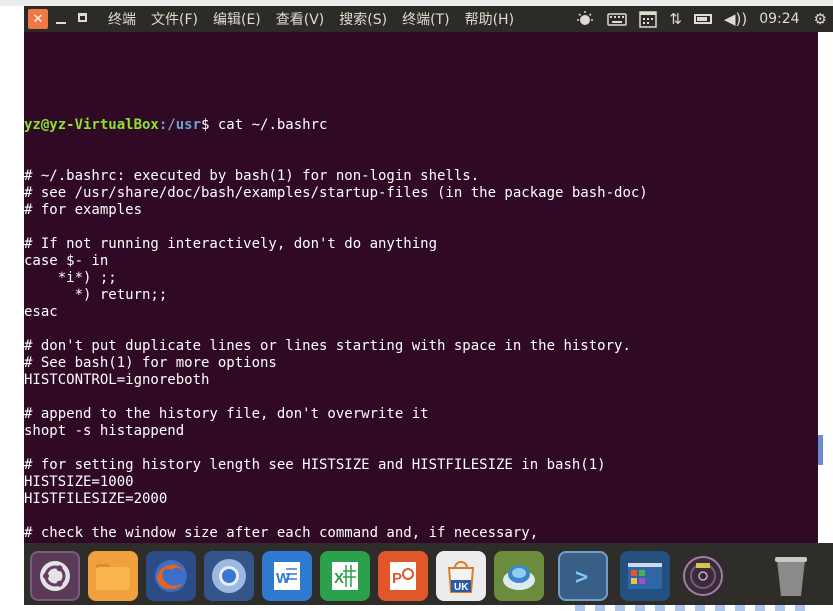 This screenshot has width=833, height=611. I want to click on bottom-edge, so click(416, 608).